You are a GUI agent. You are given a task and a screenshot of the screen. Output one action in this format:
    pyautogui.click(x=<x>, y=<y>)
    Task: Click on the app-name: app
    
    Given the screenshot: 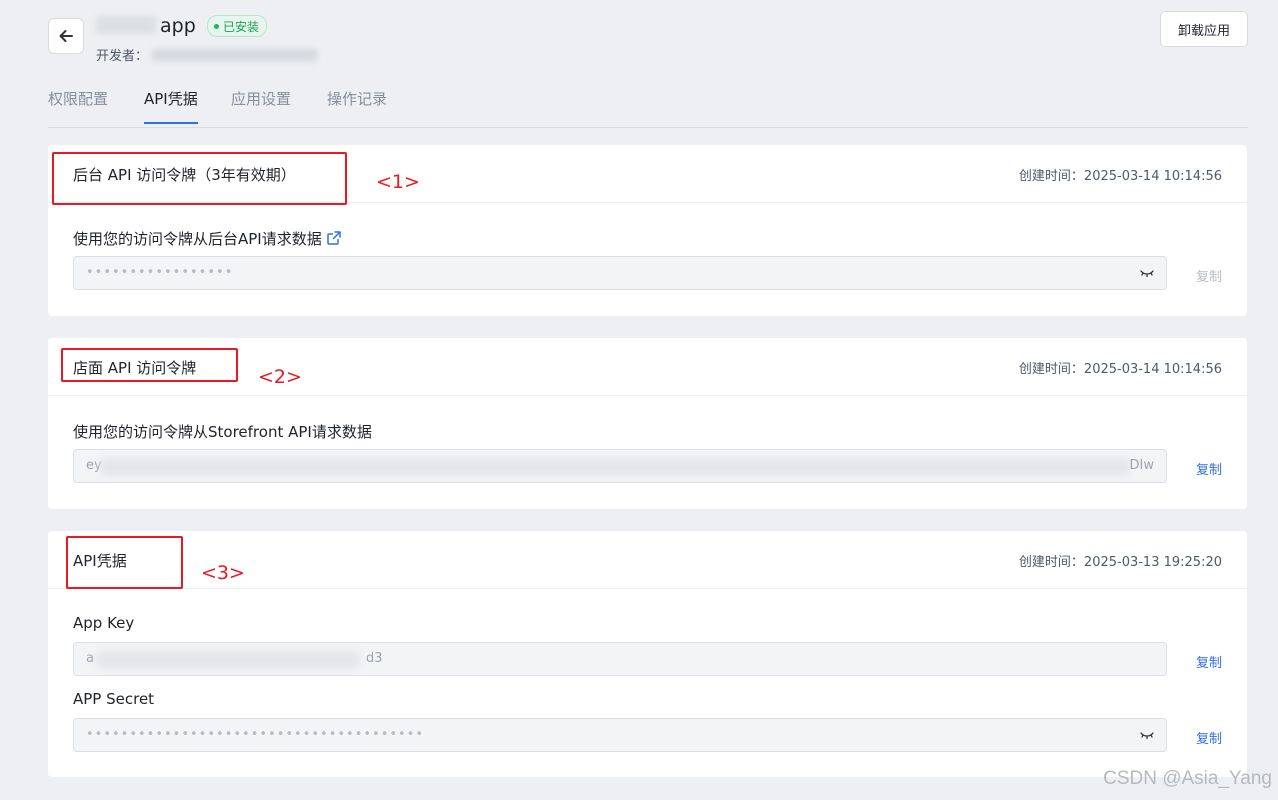 What is the action you would take?
    pyautogui.click(x=146, y=26)
    